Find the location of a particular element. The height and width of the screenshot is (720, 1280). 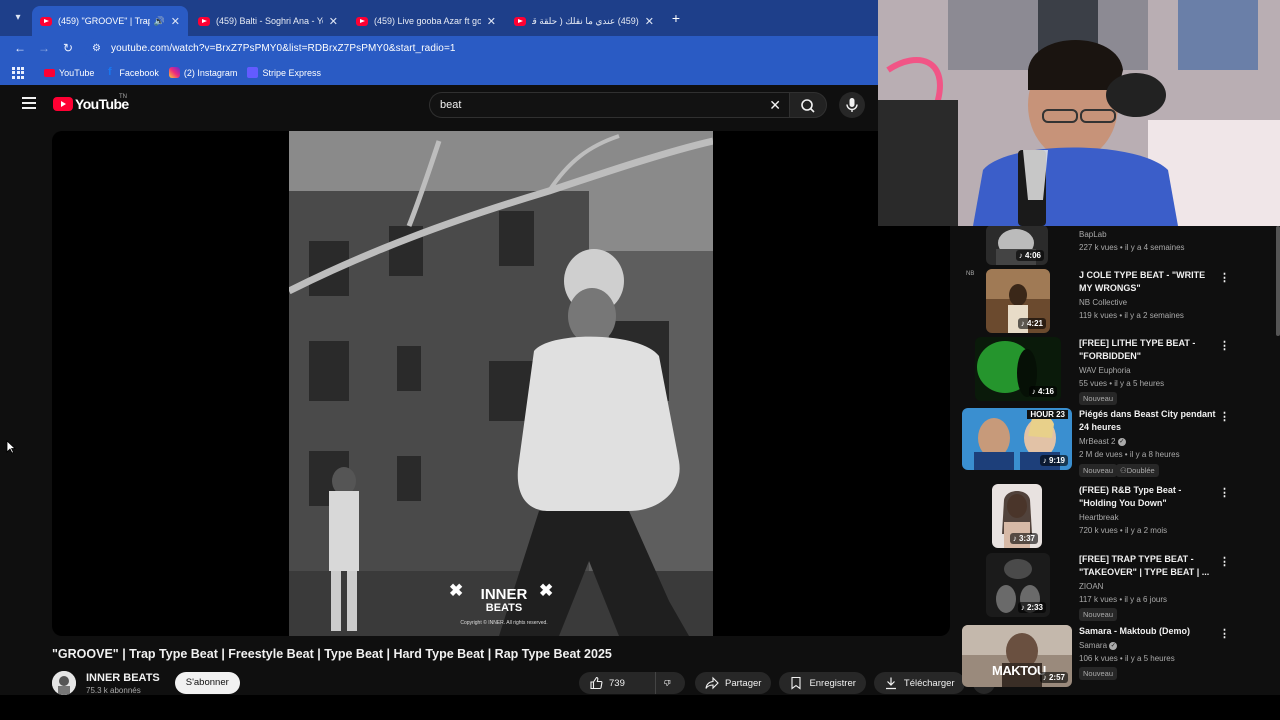

search-button is located at coordinates (808, 105).